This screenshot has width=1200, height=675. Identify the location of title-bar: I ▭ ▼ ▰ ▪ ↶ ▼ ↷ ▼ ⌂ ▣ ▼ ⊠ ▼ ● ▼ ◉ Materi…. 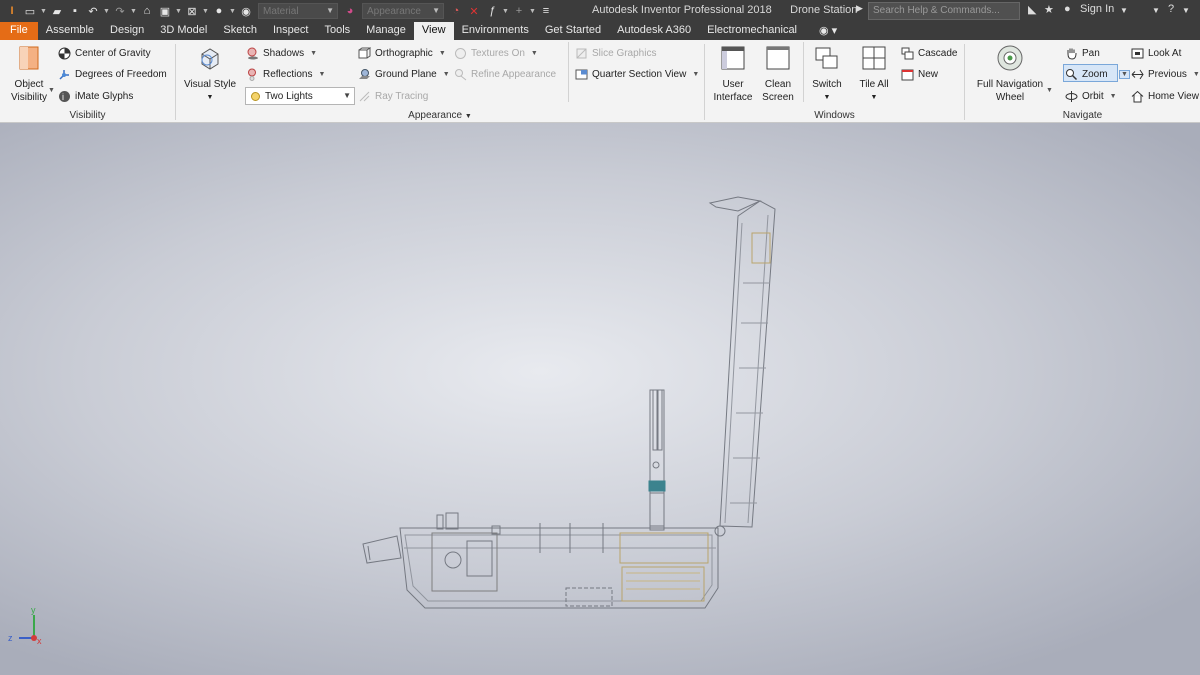
(600, 11).